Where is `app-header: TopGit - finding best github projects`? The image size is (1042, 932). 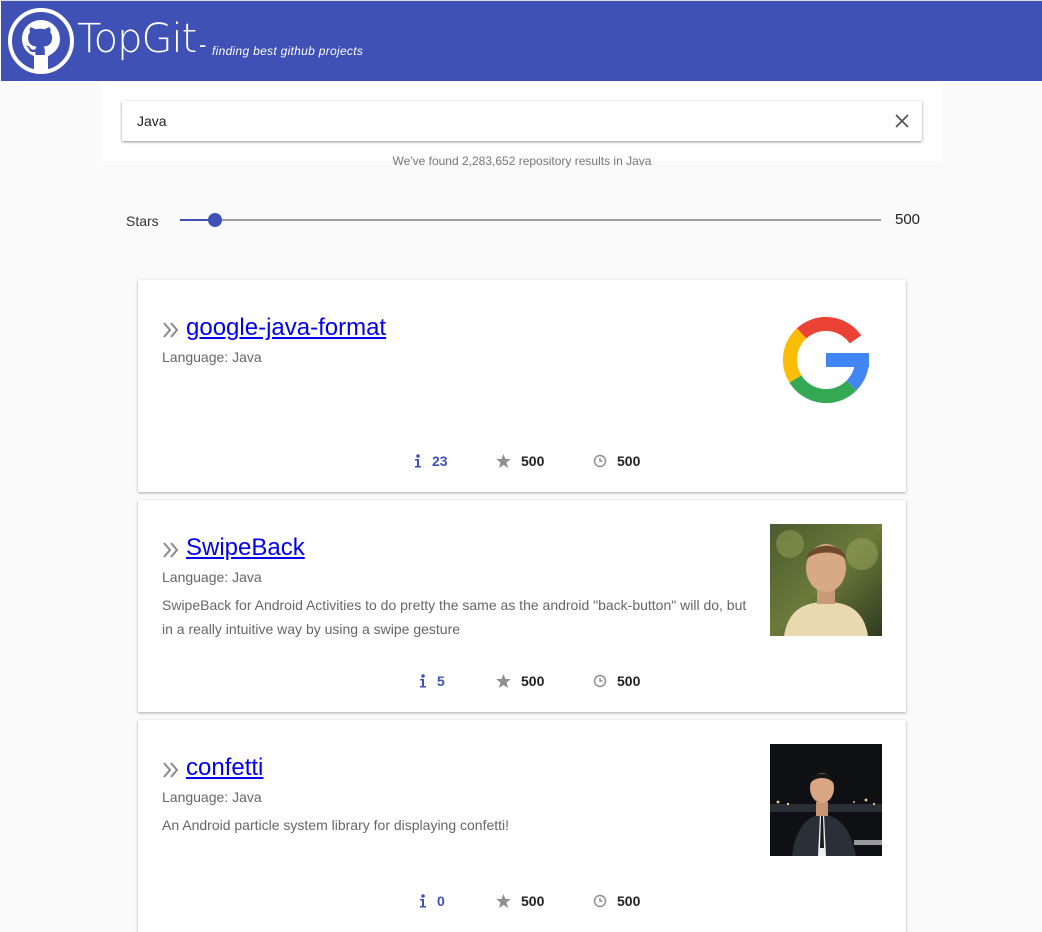
app-header: TopGit - finding best github projects is located at coordinates (521, 41).